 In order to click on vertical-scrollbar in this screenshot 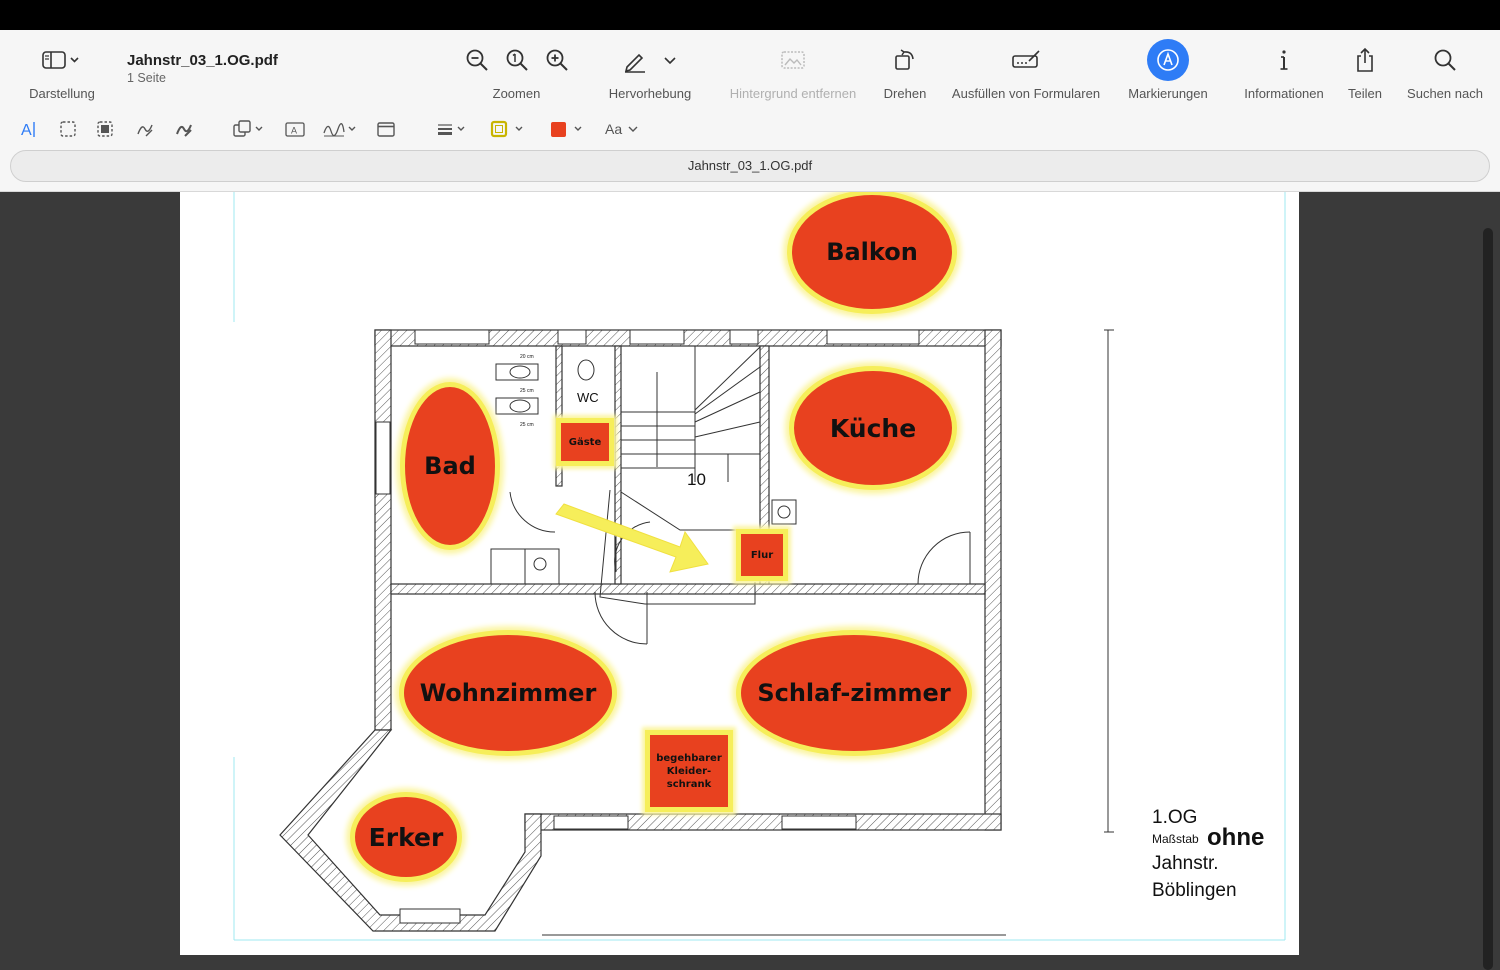, I will do `click(1488, 599)`.